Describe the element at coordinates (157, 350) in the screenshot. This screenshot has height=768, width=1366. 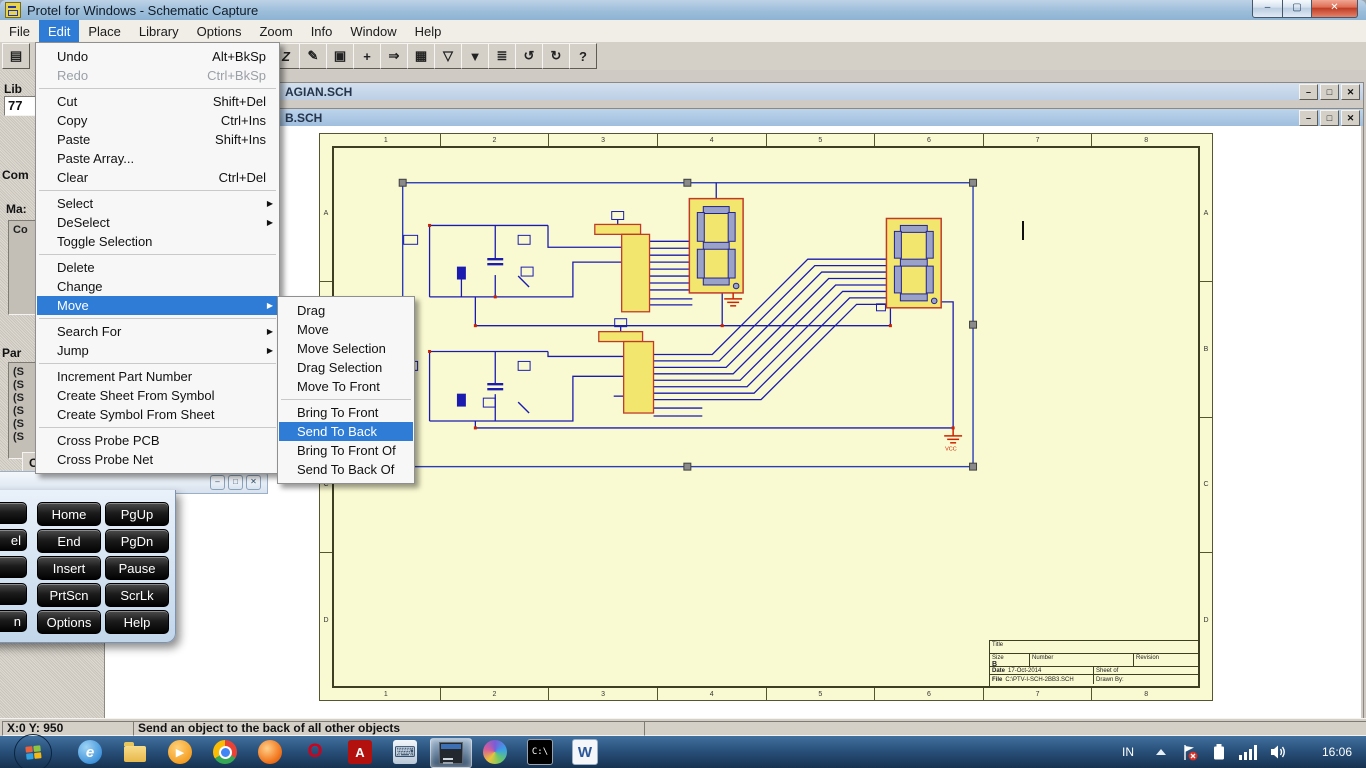
I see `menu-item-jump: Jump ▶` at that location.